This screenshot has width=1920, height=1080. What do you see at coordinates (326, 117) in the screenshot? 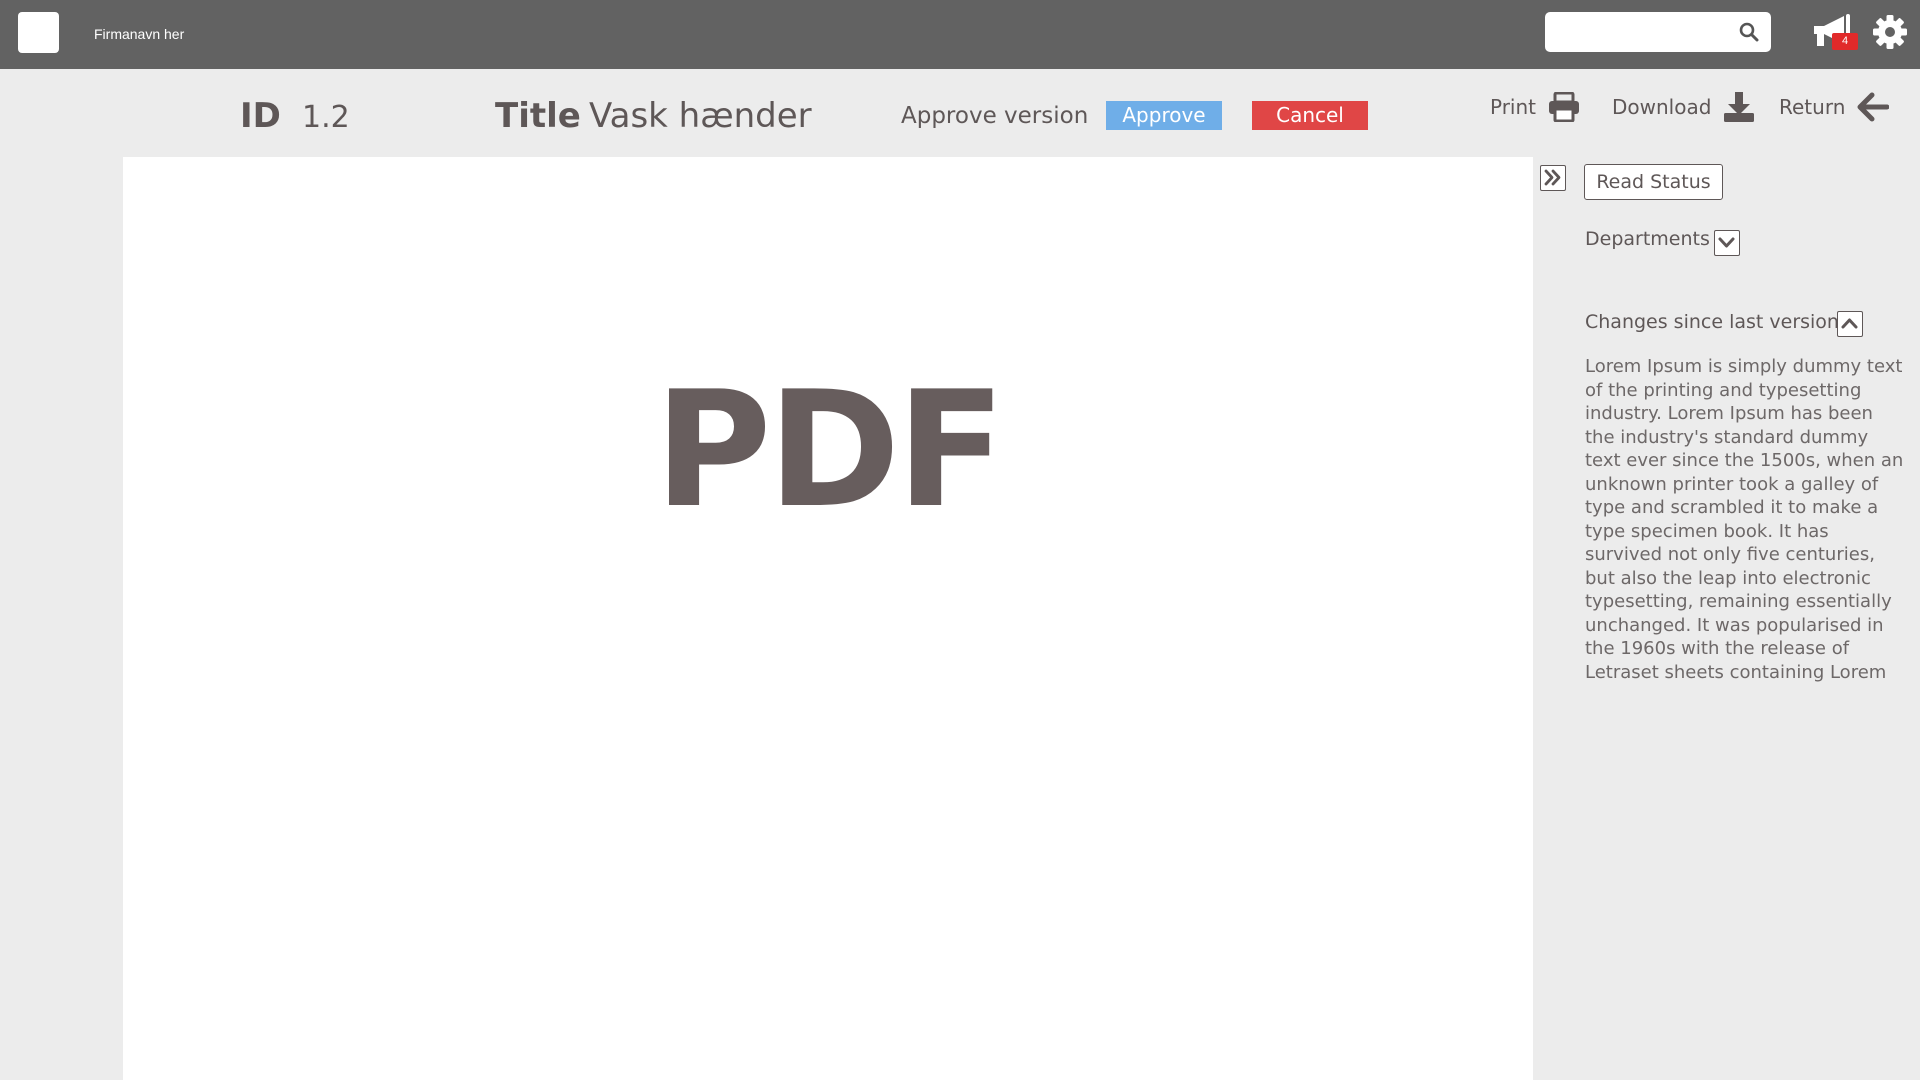
I see `id-value: 1.2` at bounding box center [326, 117].